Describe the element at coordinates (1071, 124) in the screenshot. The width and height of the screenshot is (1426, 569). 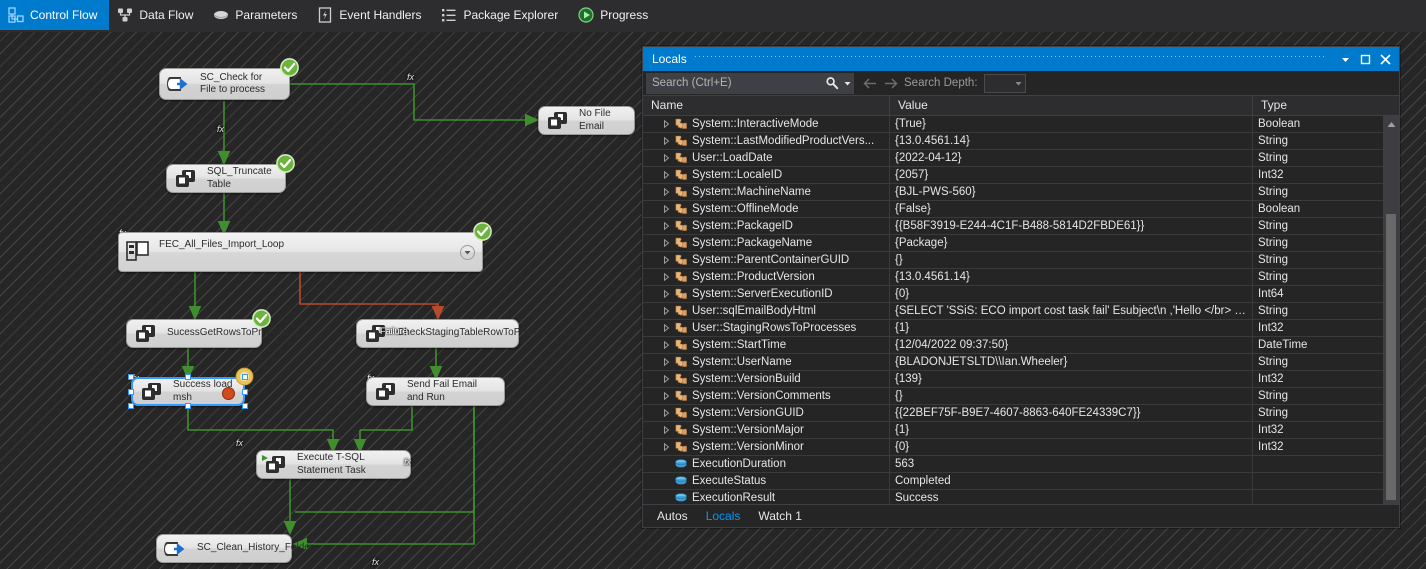
I see `cell-value: {True}` at that location.